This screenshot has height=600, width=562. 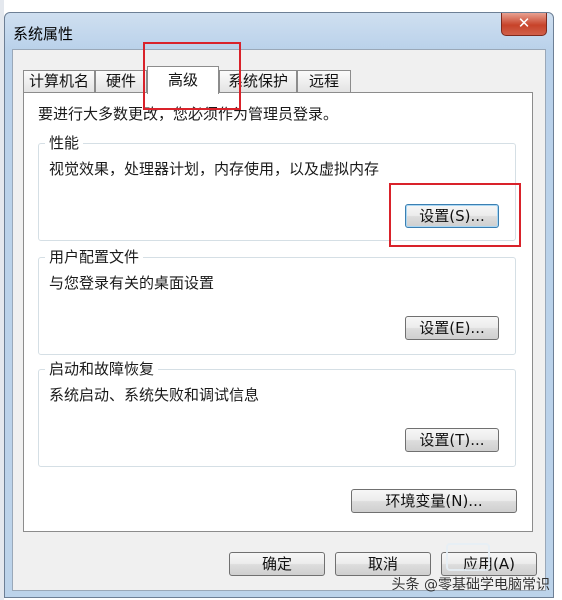 I want to click on cancel-button: 取消, so click(x=383, y=564).